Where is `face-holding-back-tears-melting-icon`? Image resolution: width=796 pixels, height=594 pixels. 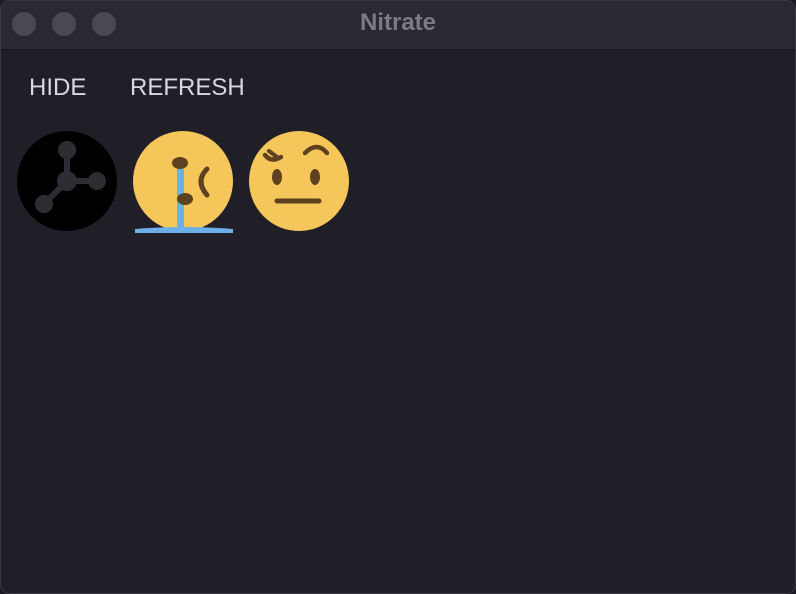 face-holding-back-tears-melting-icon is located at coordinates (183, 182).